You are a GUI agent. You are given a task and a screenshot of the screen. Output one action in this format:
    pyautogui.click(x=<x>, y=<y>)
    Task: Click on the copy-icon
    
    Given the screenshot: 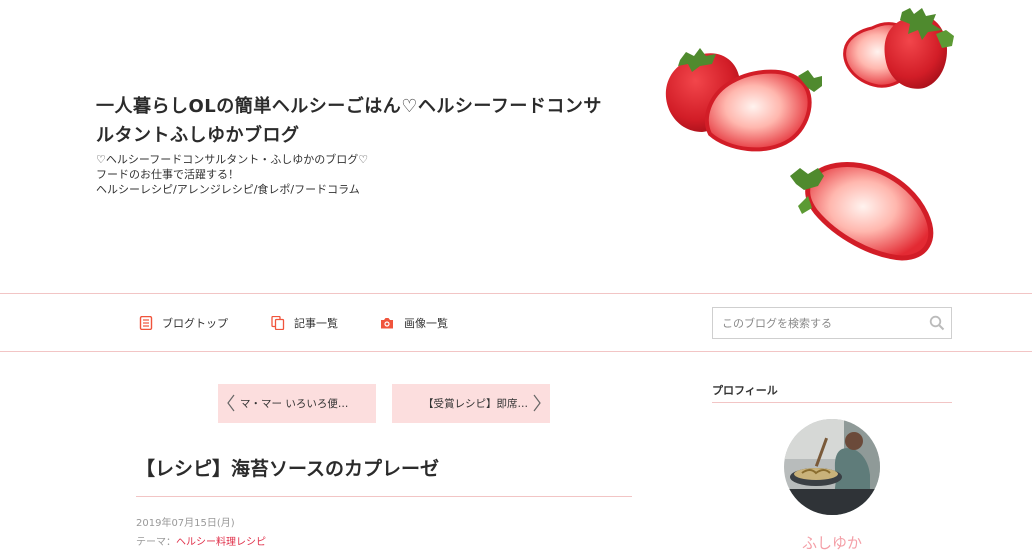 What is the action you would take?
    pyautogui.click(x=278, y=323)
    